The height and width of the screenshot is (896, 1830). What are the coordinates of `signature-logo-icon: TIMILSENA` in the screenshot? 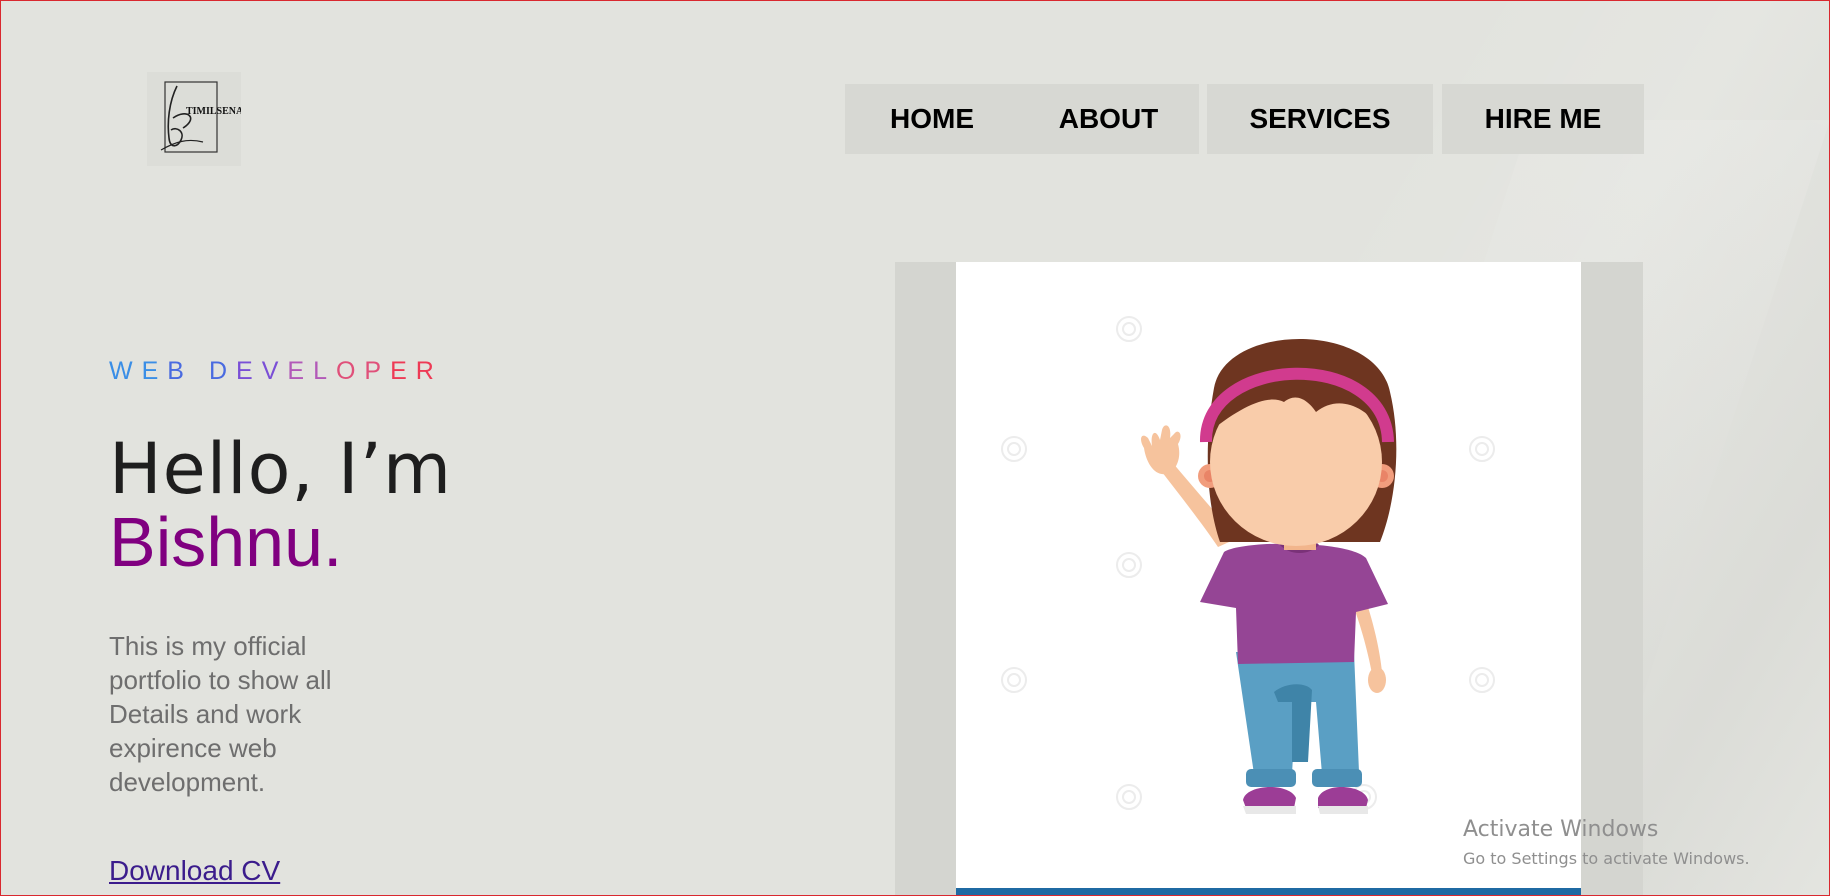 It's located at (200, 117).